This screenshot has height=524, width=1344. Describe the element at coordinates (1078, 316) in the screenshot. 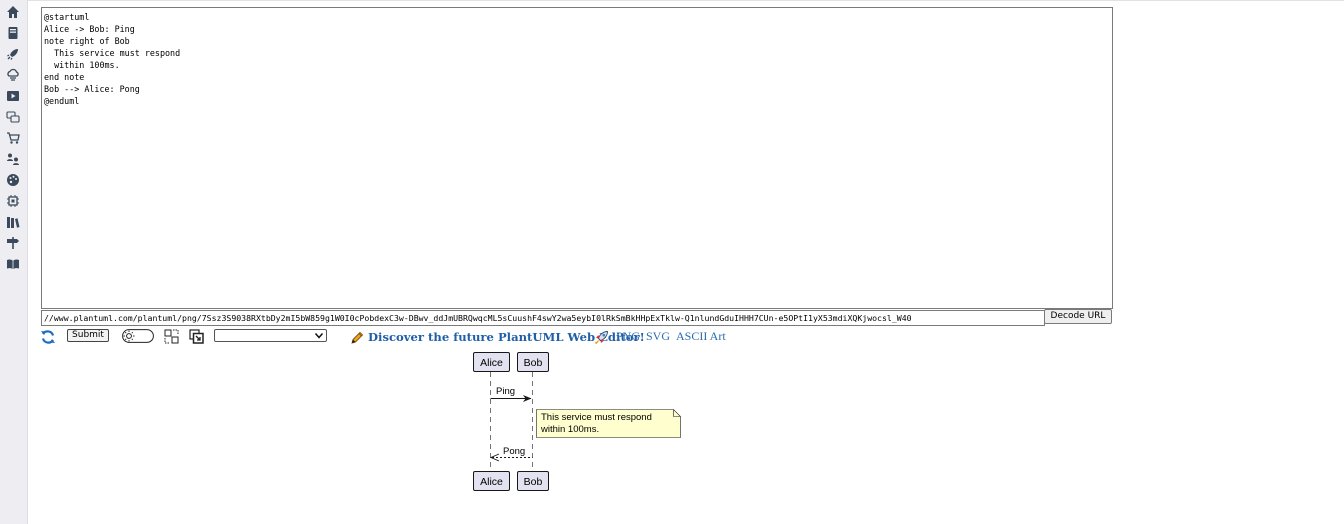

I see `decode-url-button: Decode URL` at that location.